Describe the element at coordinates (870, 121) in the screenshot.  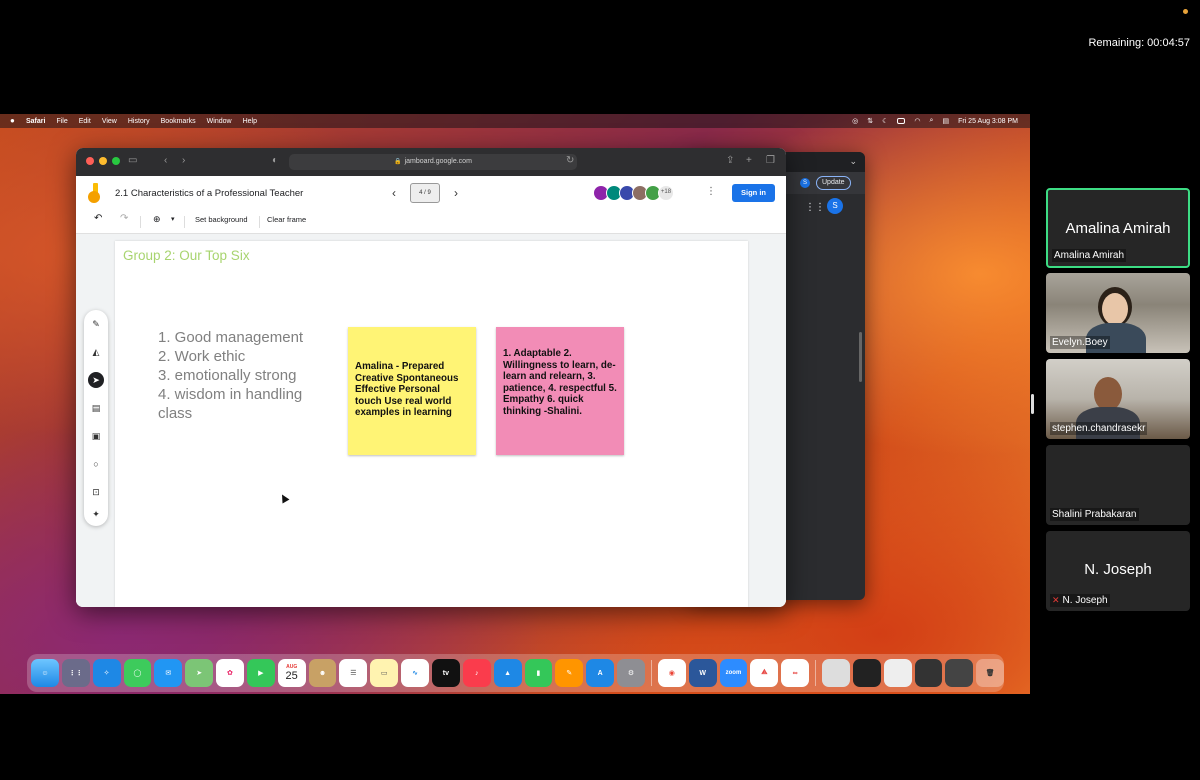
I see `airdrop-icon: ⇅` at that location.